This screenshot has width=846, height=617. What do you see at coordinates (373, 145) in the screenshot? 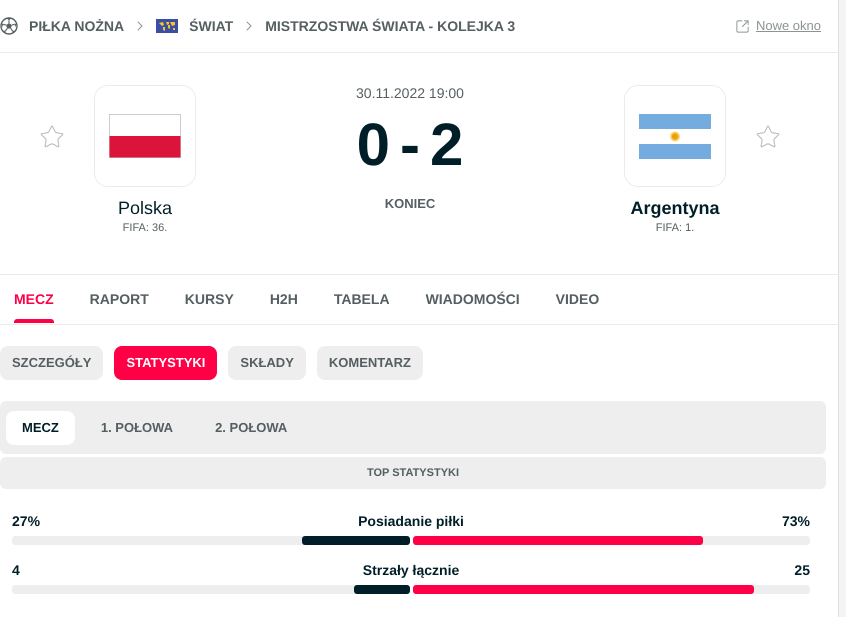
I see `home-score: 0` at bounding box center [373, 145].